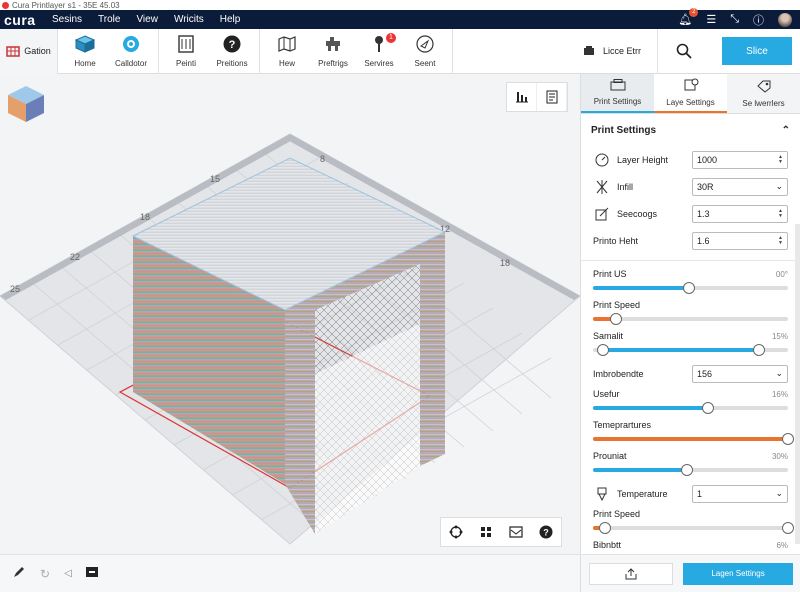  What do you see at coordinates (186, 51) in the screenshot?
I see `print-button: Peinti` at bounding box center [186, 51].